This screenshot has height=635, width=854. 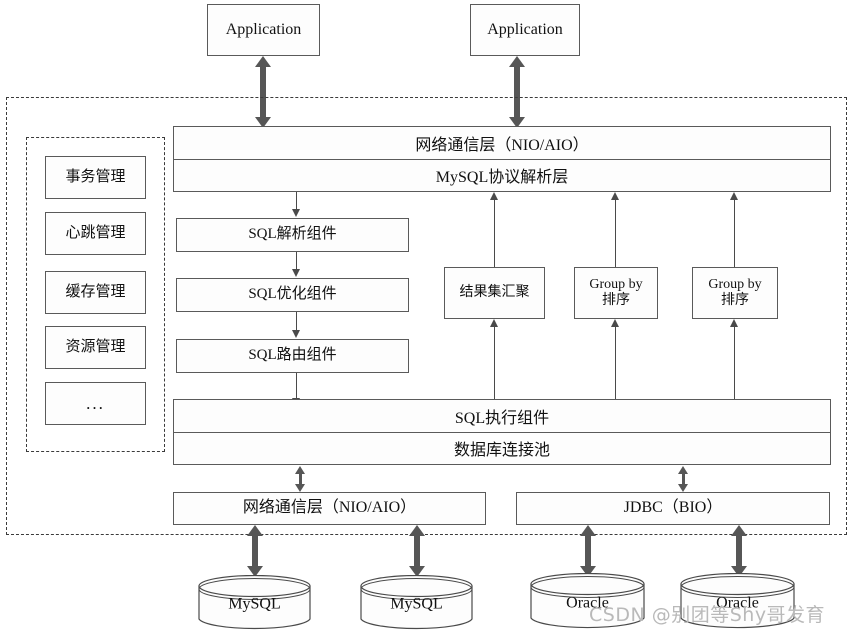 I want to click on sql-parse-component-label: SQL解析组件, so click(x=292, y=234).